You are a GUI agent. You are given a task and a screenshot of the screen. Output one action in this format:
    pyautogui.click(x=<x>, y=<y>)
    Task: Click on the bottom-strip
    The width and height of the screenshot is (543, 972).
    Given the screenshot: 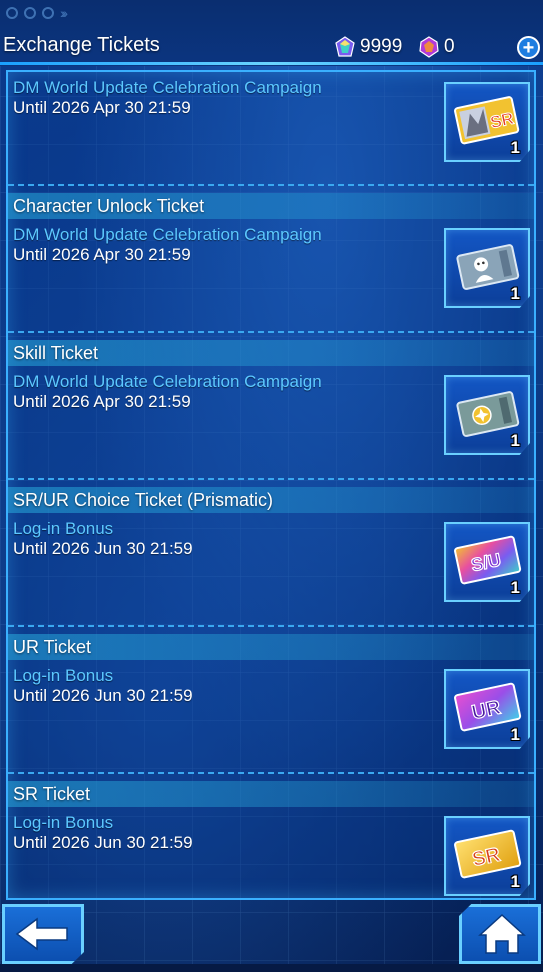 What is the action you would take?
    pyautogui.click(x=271, y=968)
    